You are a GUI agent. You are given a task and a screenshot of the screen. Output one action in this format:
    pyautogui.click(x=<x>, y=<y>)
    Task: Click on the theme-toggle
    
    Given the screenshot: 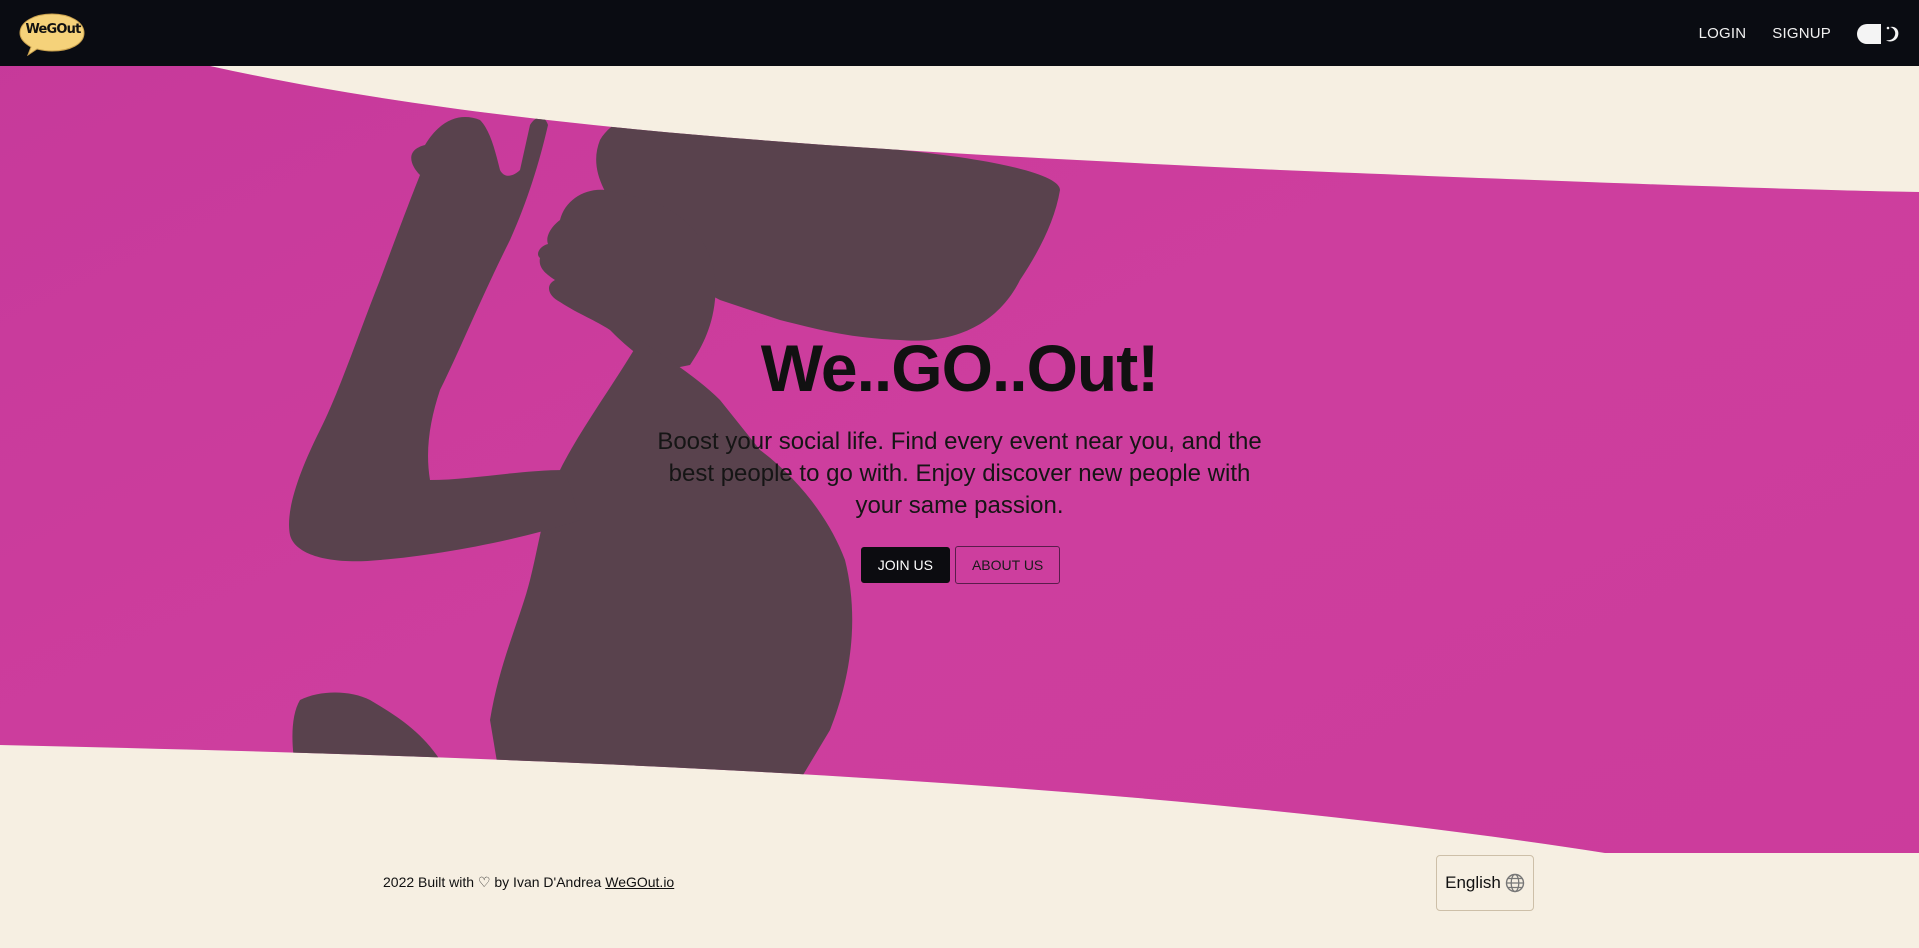 What is the action you would take?
    pyautogui.click(x=1880, y=33)
    